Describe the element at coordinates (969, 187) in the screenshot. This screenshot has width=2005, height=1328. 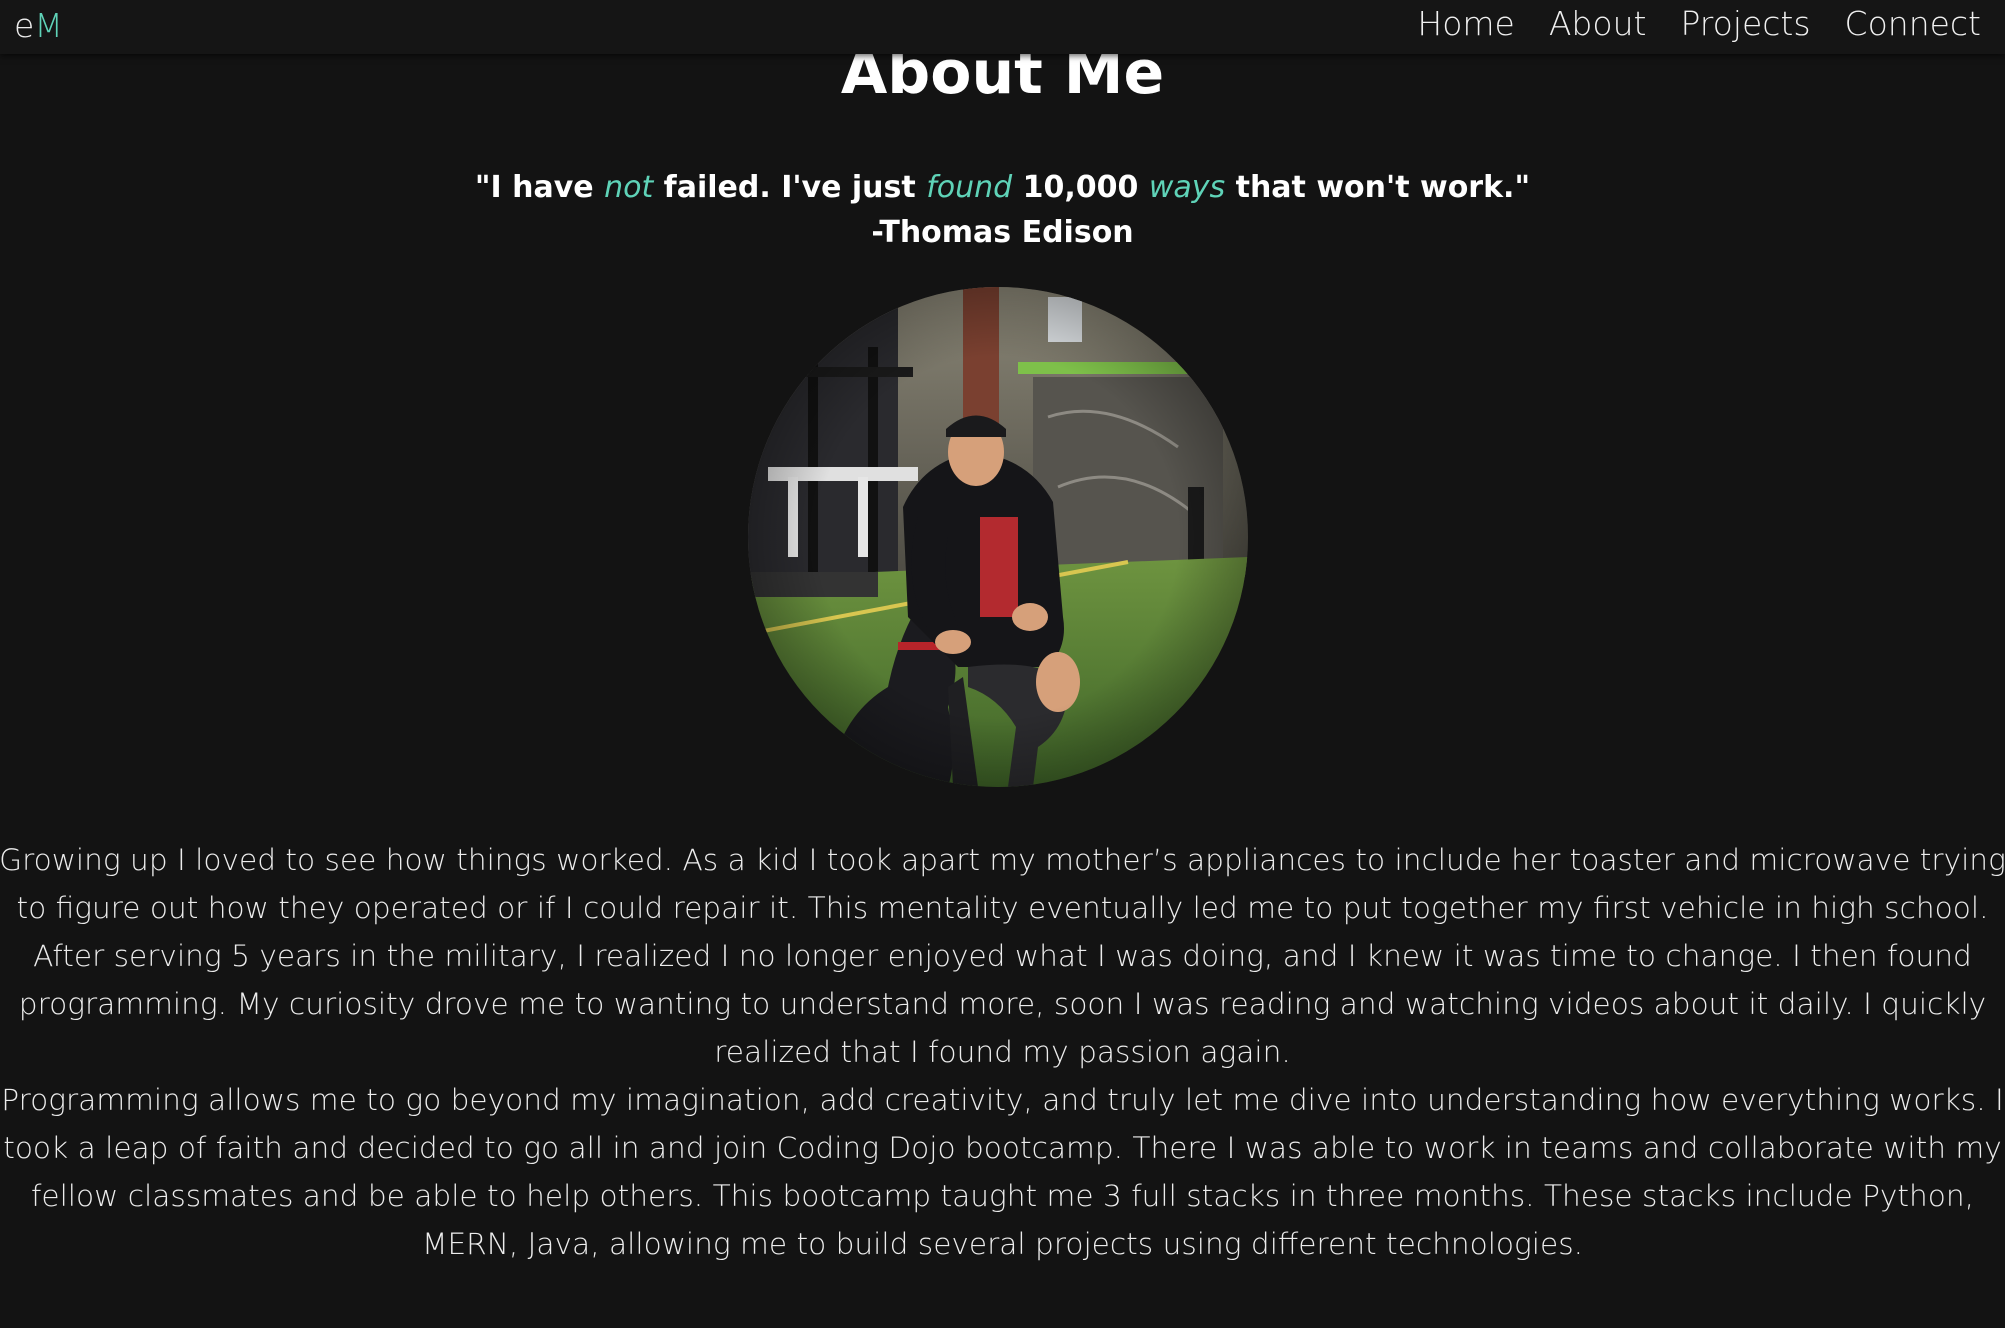
I see `quote-emphasis-found: found` at that location.